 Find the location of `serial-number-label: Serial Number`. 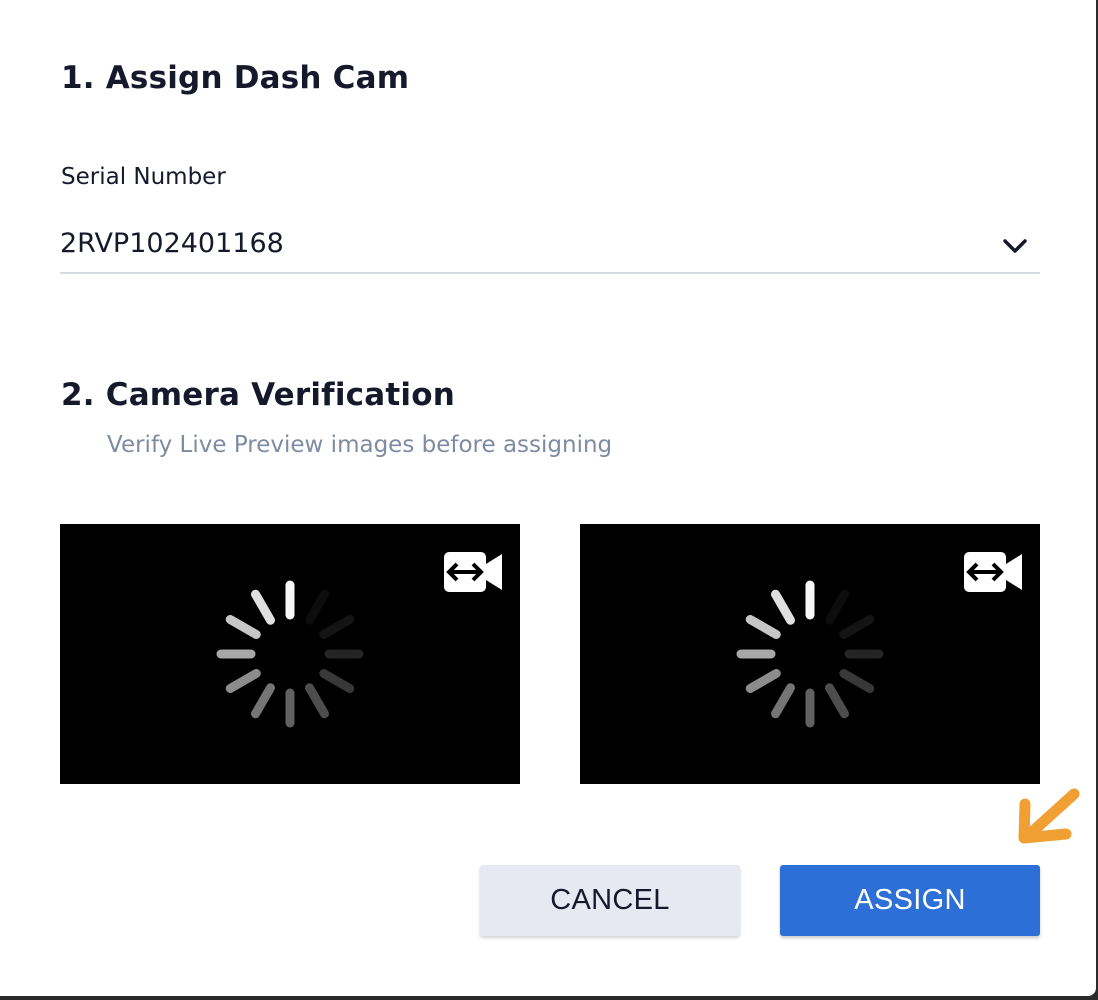

serial-number-label: Serial Number is located at coordinates (143, 177).